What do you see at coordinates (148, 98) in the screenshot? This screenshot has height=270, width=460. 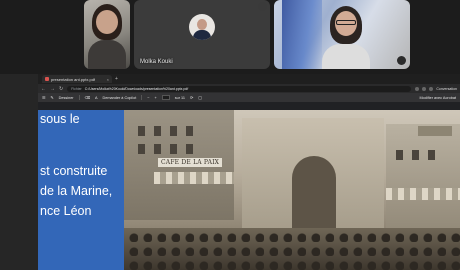 I see `zoom-out-button: −` at bounding box center [148, 98].